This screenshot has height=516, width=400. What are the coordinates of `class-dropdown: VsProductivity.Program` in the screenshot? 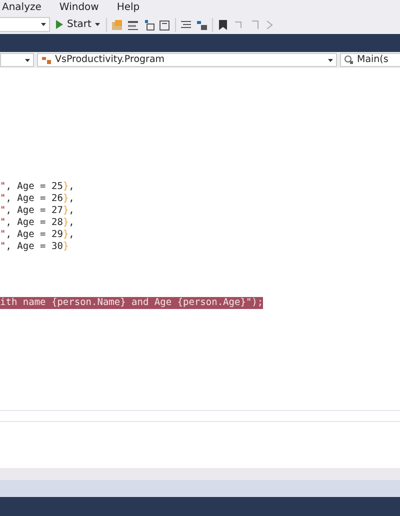 It's located at (187, 60).